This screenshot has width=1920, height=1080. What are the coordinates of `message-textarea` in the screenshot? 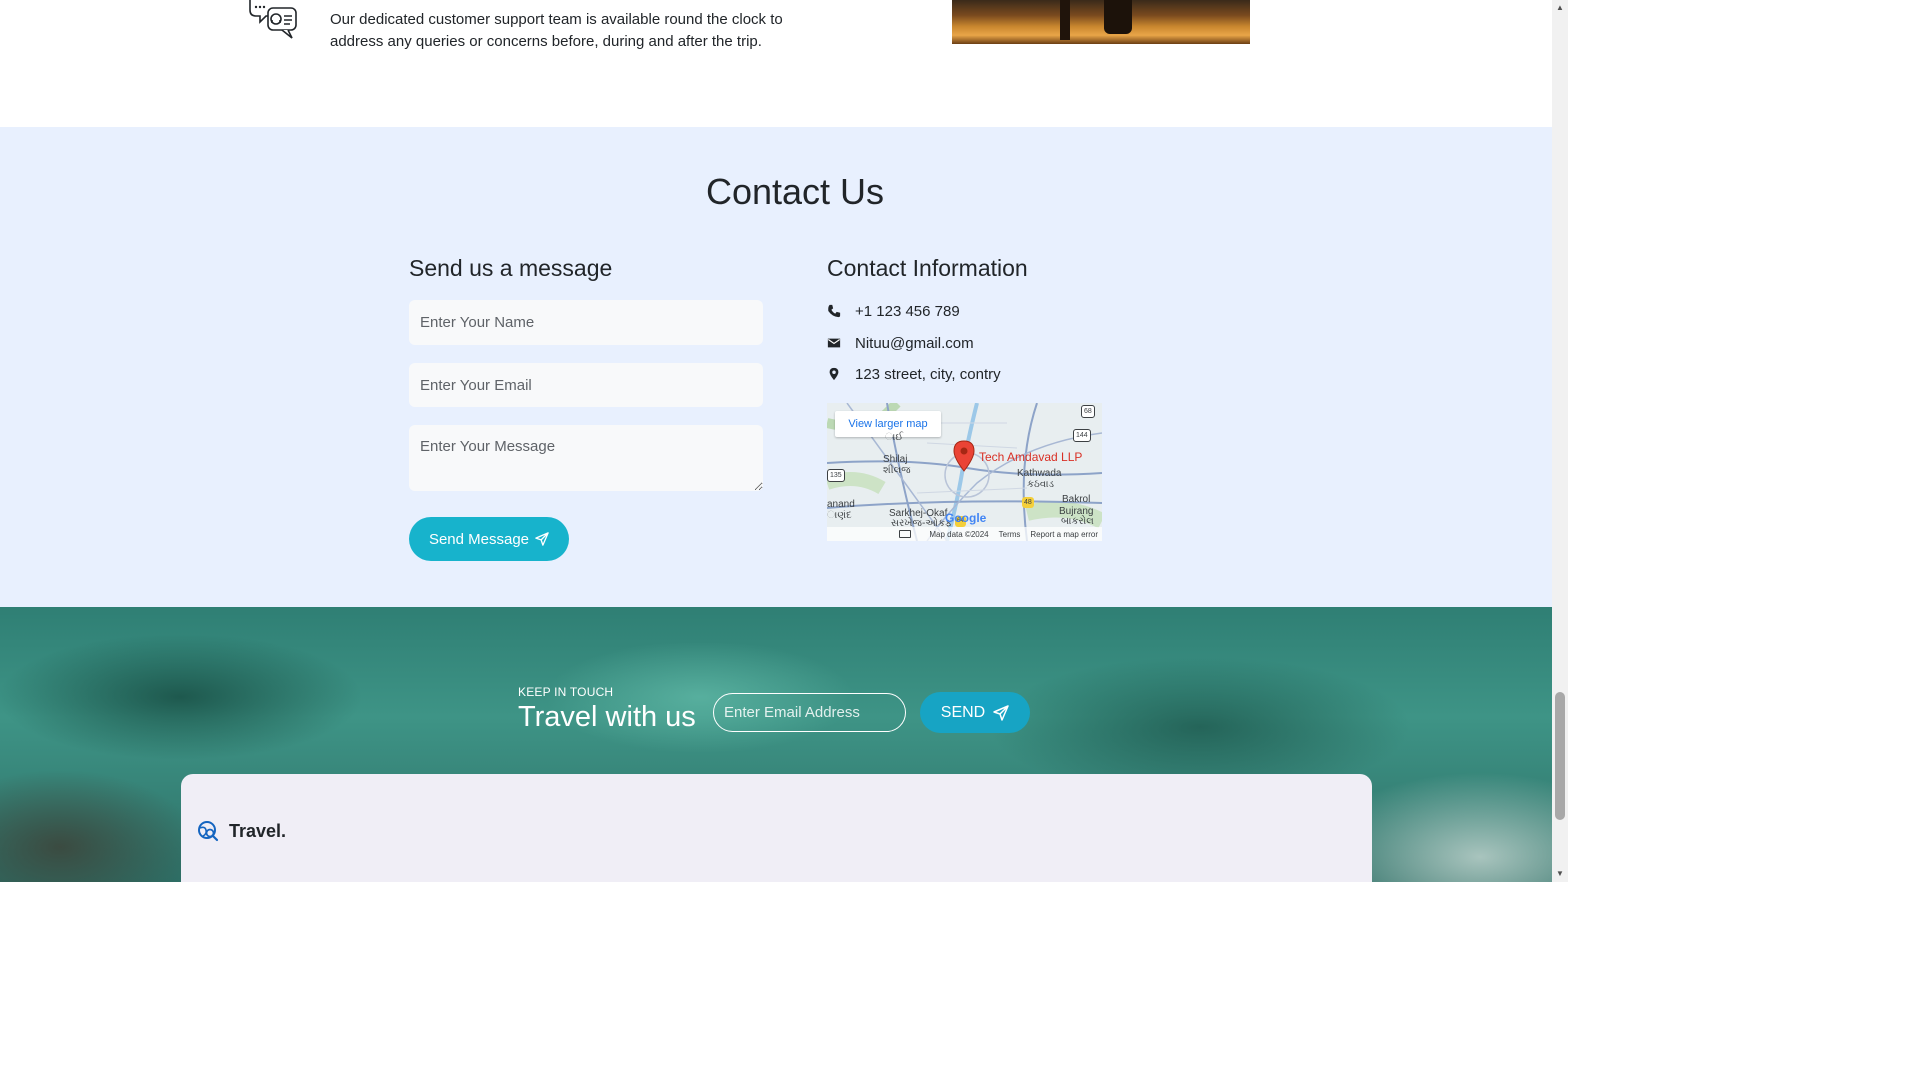 It's located at (586, 458).